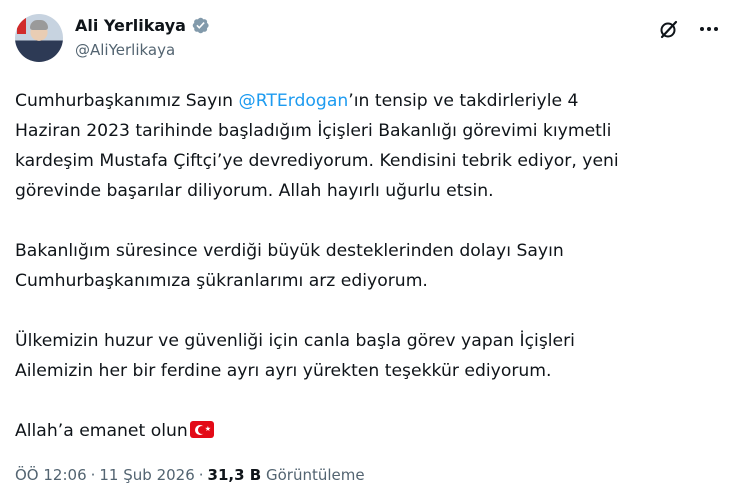 Image resolution: width=737 pixels, height=497 pixels. I want to click on tweet-date: 11 Şub 2026, so click(146, 475).